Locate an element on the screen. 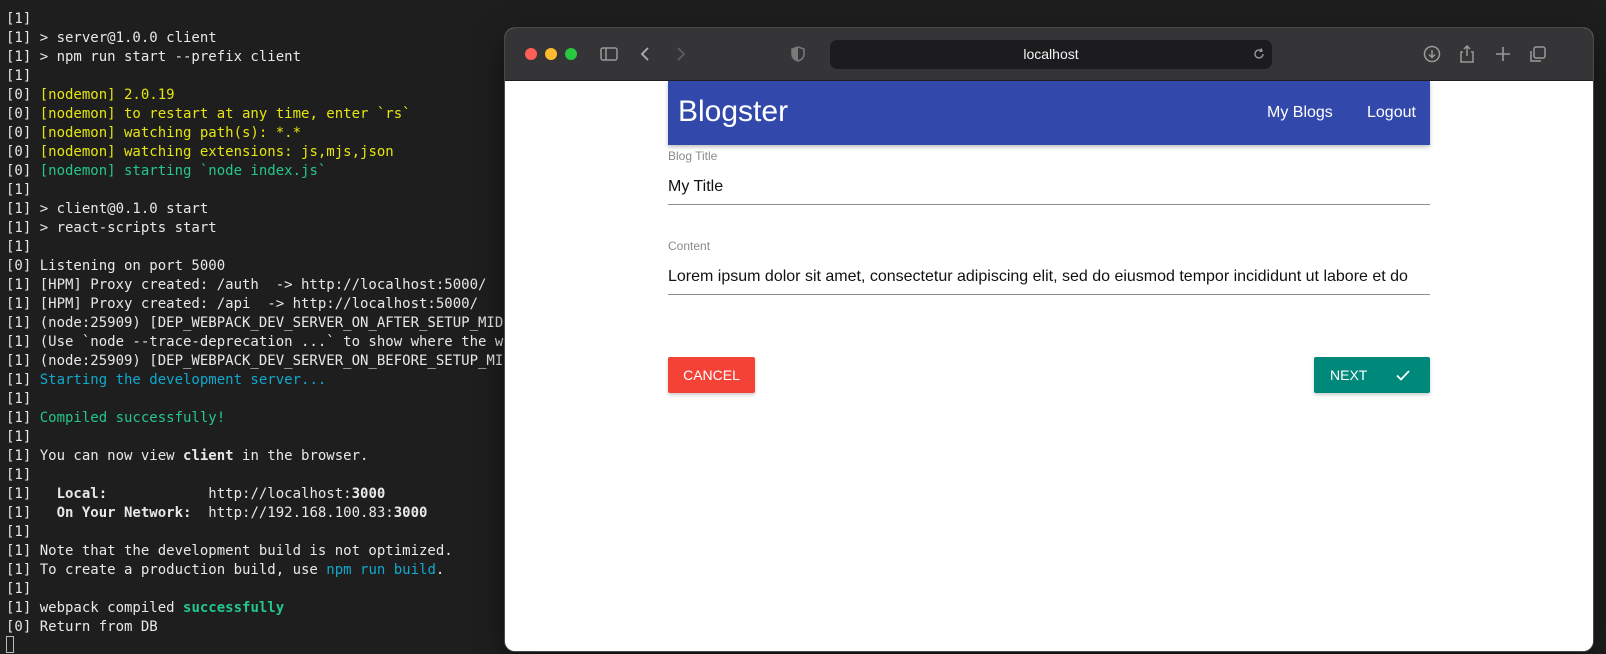 The height and width of the screenshot is (654, 1606). sidebar-icon is located at coordinates (609, 54).